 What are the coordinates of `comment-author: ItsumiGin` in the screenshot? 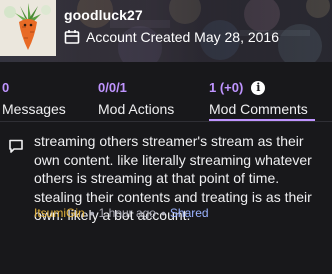 It's located at (59, 213).